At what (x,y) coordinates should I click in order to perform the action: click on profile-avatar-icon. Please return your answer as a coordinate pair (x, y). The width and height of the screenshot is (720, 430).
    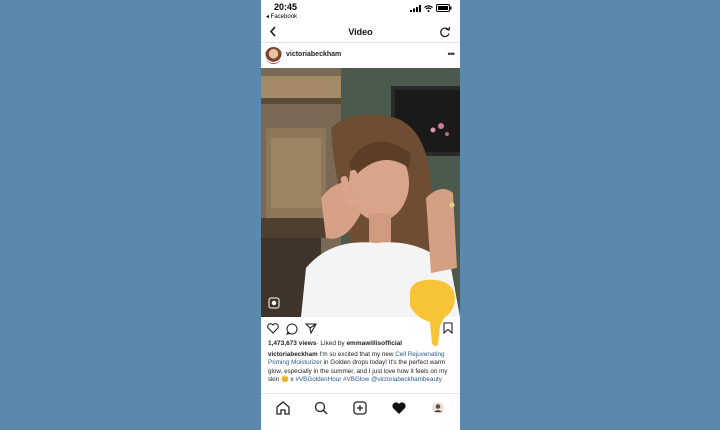
    Looking at the image, I should click on (438, 408).